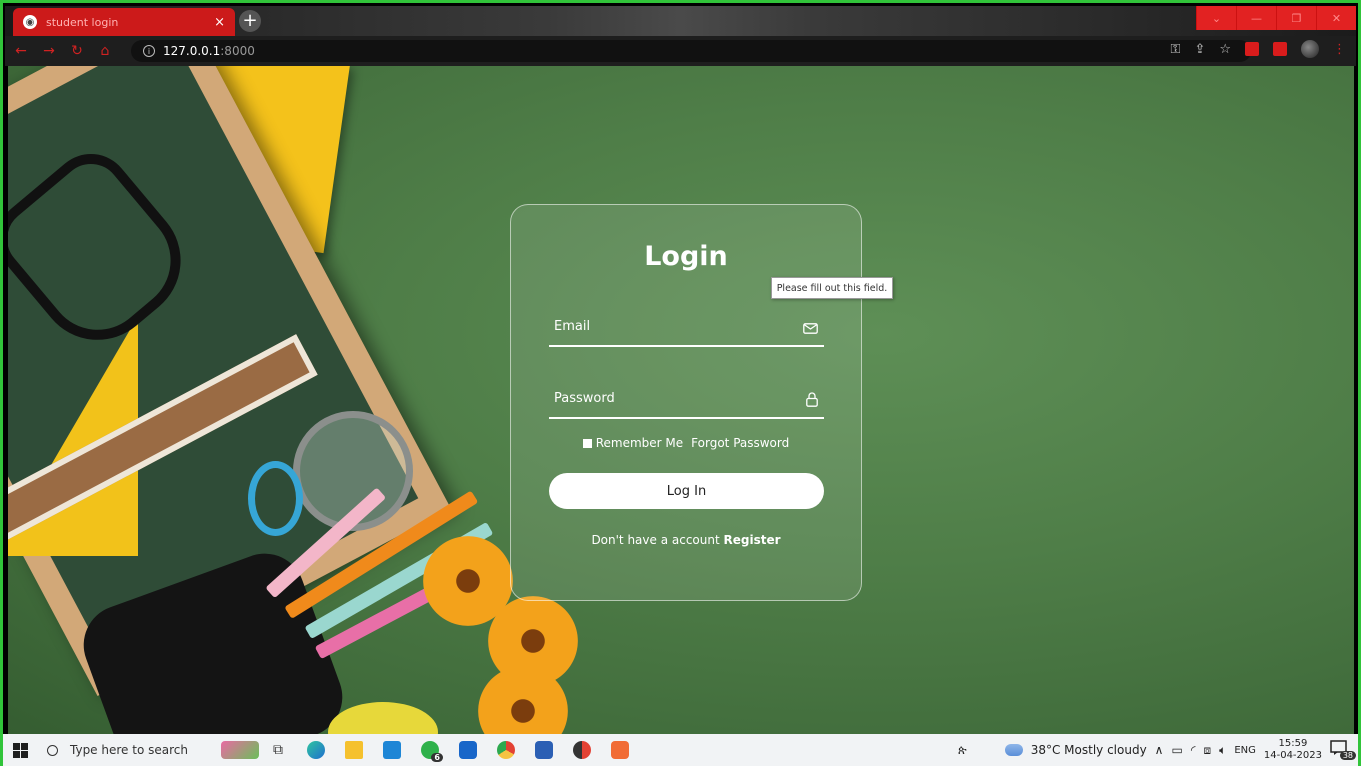  I want to click on maximize-button: ❐, so click(1296, 18).